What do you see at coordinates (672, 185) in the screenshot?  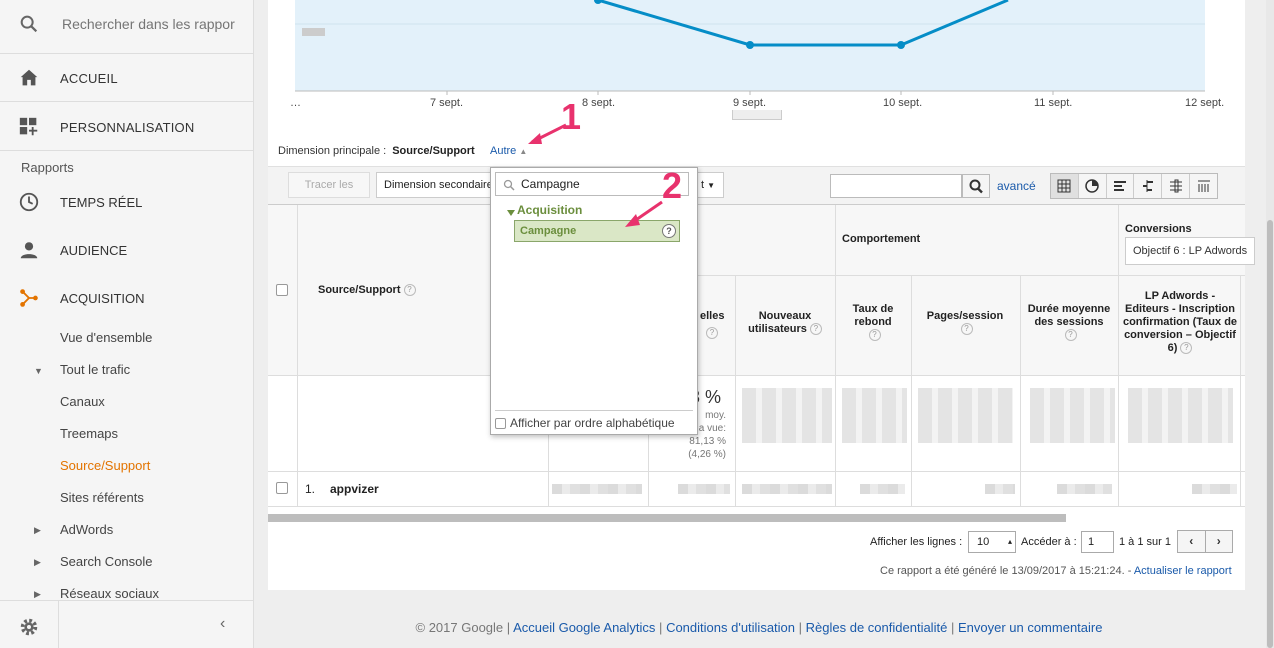 I see `annotation-number-2: 2` at bounding box center [672, 185].